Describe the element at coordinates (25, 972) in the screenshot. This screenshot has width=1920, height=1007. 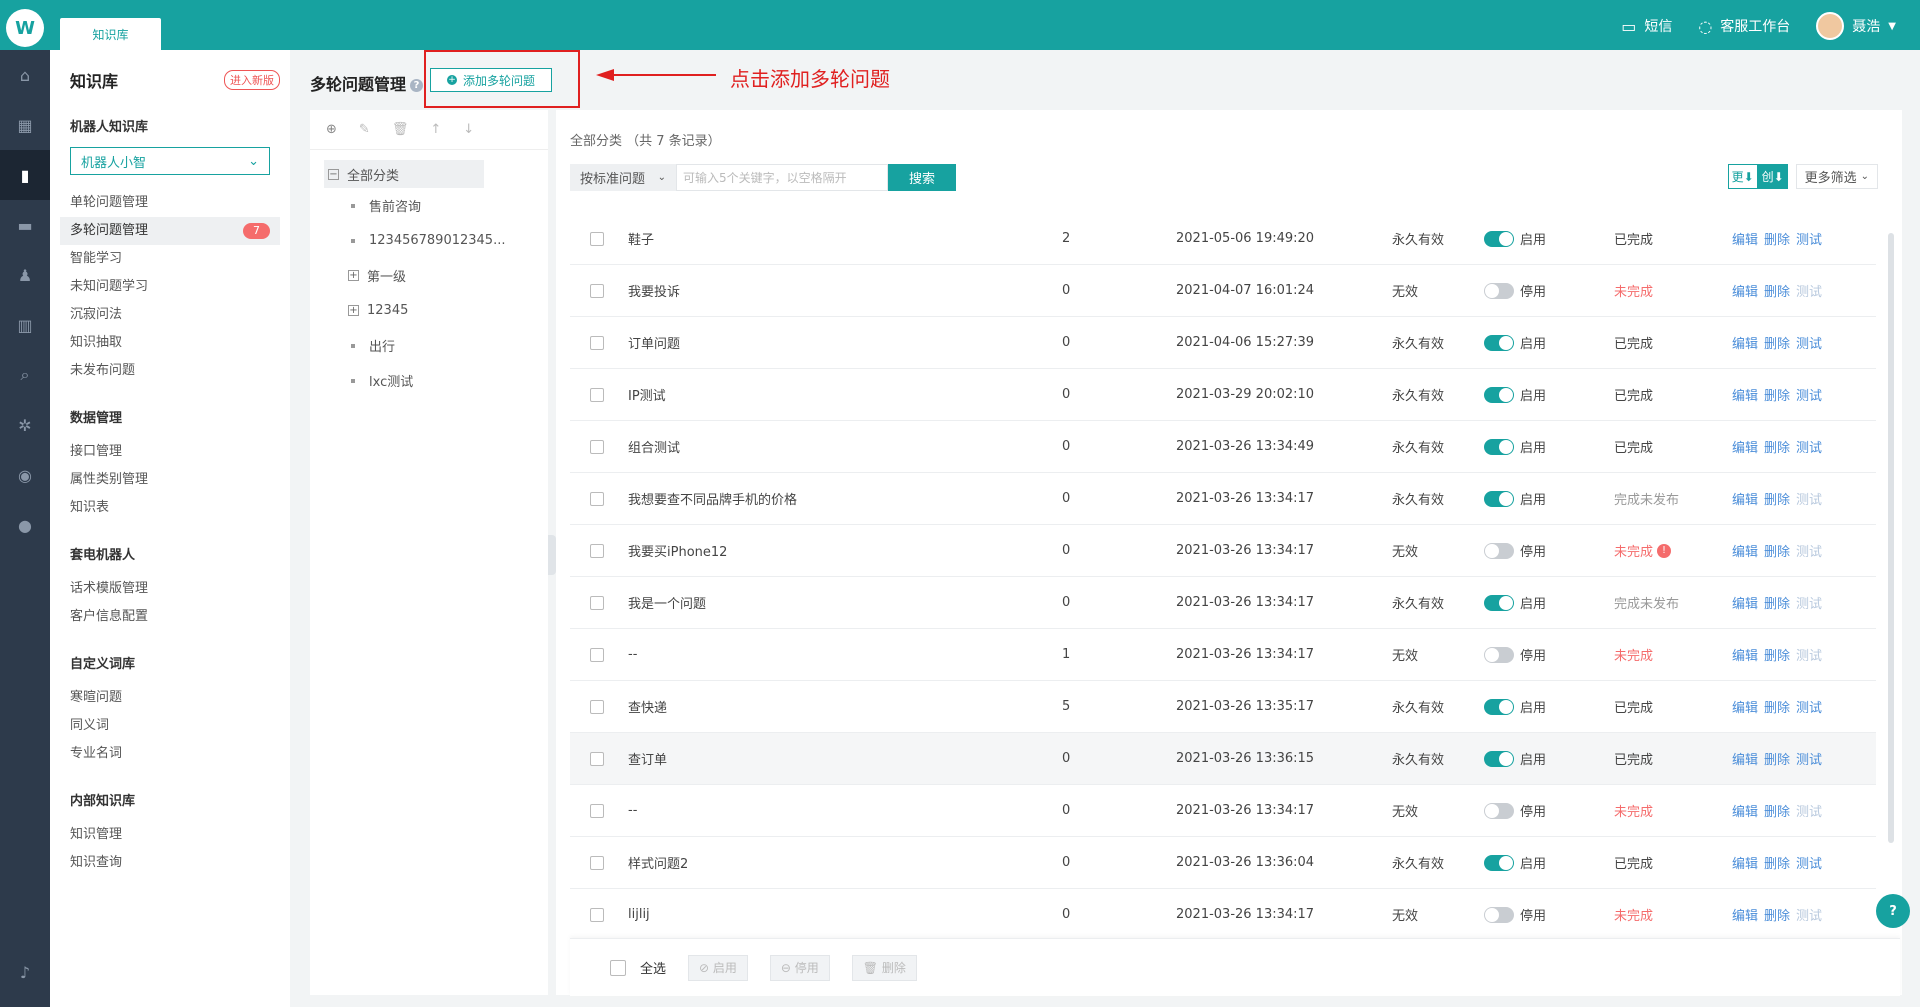
I see `bell-icon: ♪` at that location.